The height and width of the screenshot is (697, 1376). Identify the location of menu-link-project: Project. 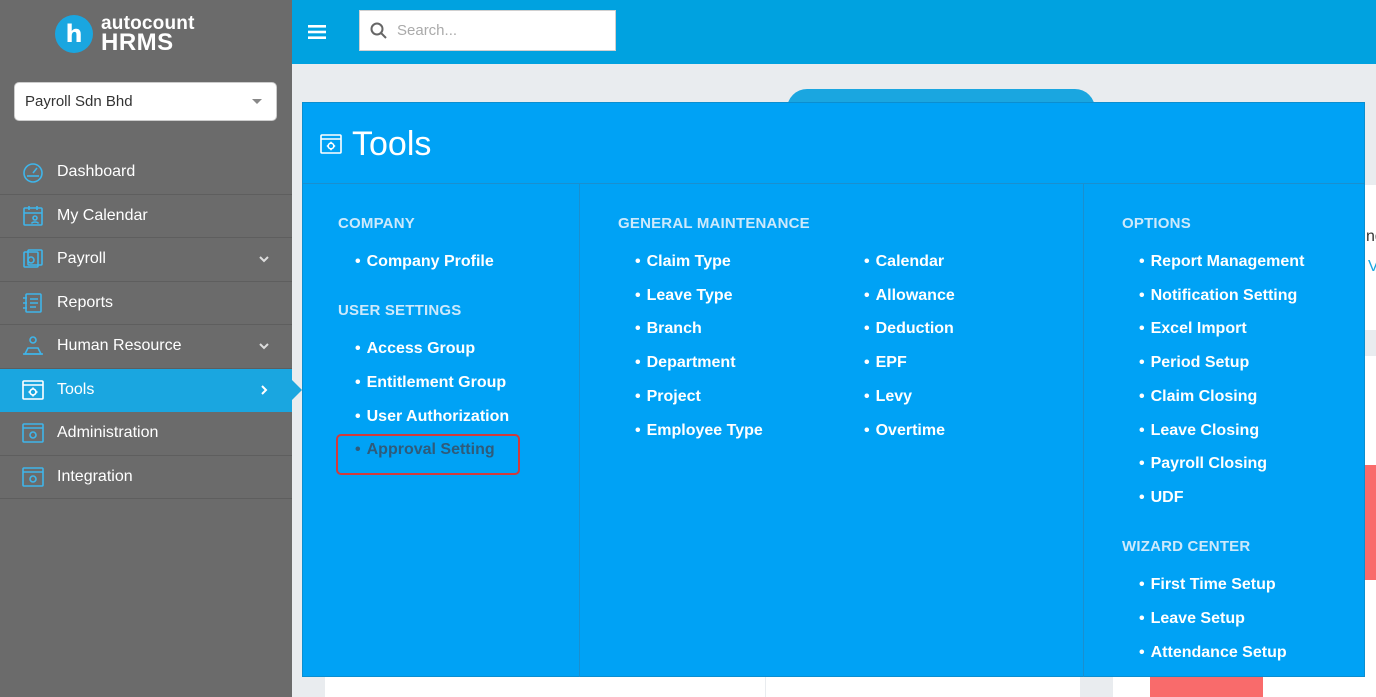
(668, 397).